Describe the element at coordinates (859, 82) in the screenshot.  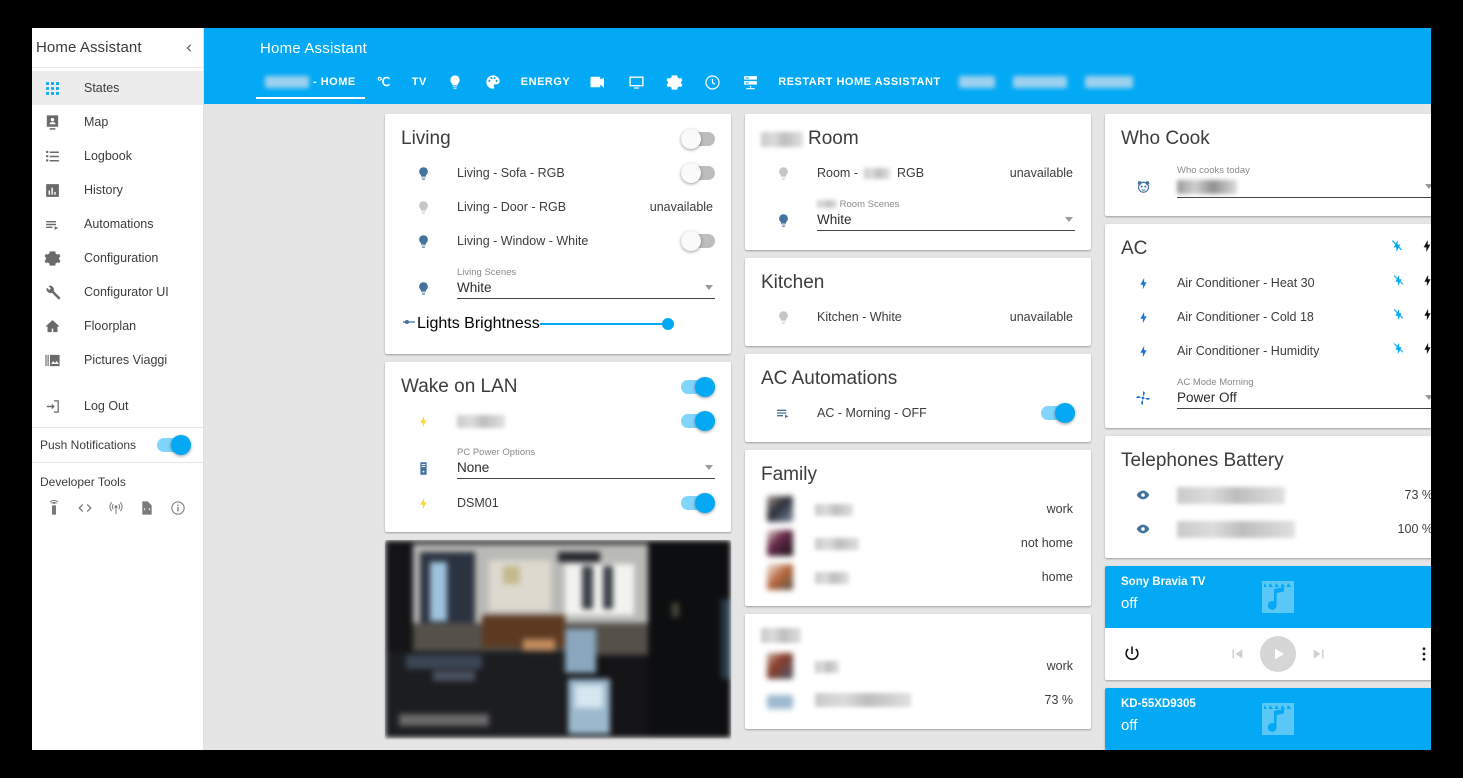
I see `tab-restart-home-assistant: RESTART HOME ASSISTANT` at that location.